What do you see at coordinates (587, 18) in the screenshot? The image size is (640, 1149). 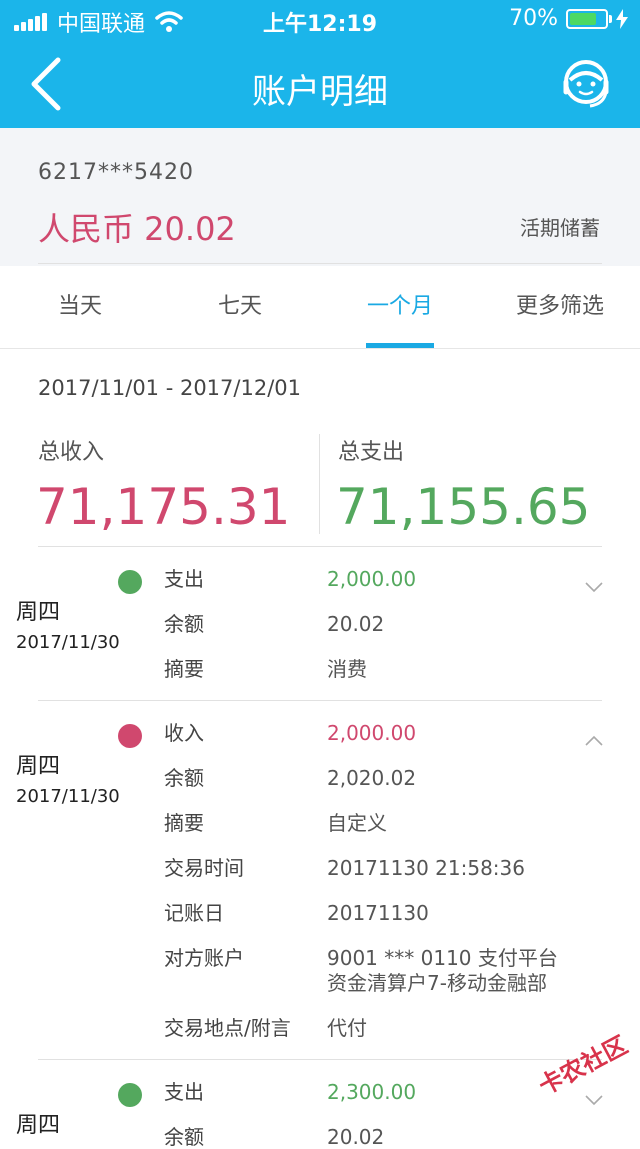 I see `battery-icon` at bounding box center [587, 18].